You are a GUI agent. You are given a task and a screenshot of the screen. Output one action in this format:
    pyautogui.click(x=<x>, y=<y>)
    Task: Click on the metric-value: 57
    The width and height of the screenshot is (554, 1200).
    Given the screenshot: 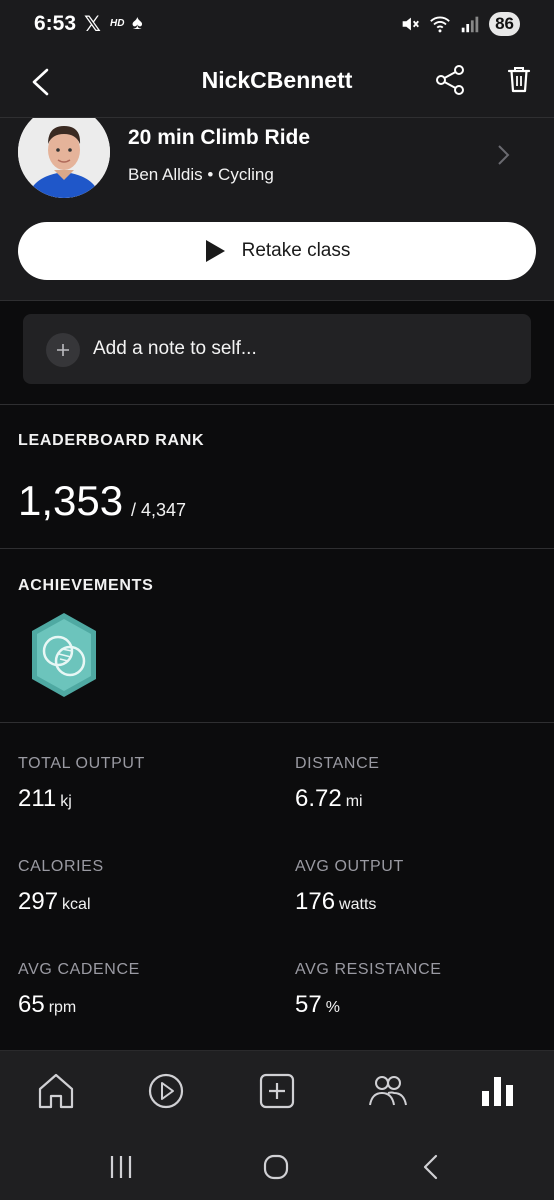 What is the action you would take?
    pyautogui.click(x=308, y=1004)
    